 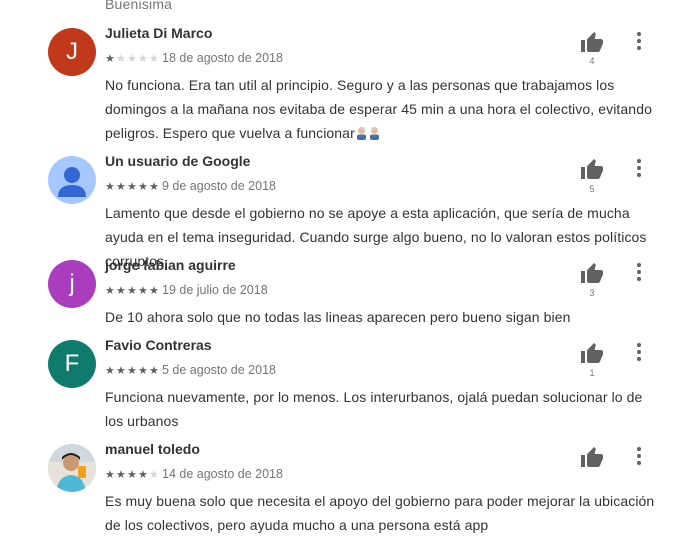 What do you see at coordinates (219, 370) in the screenshot?
I see `review-date: 5 de agosto de 2018` at bounding box center [219, 370].